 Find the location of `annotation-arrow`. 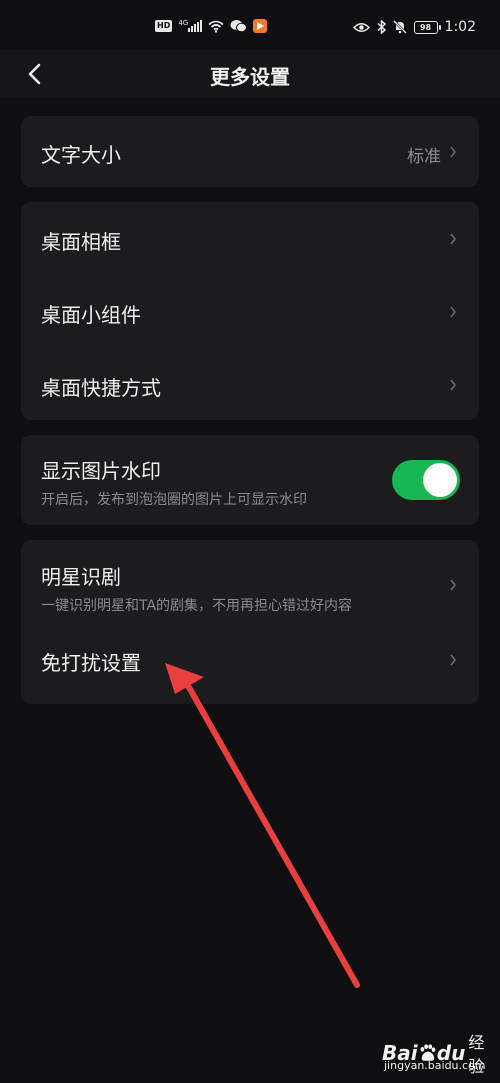

annotation-arrow is located at coordinates (262, 825).